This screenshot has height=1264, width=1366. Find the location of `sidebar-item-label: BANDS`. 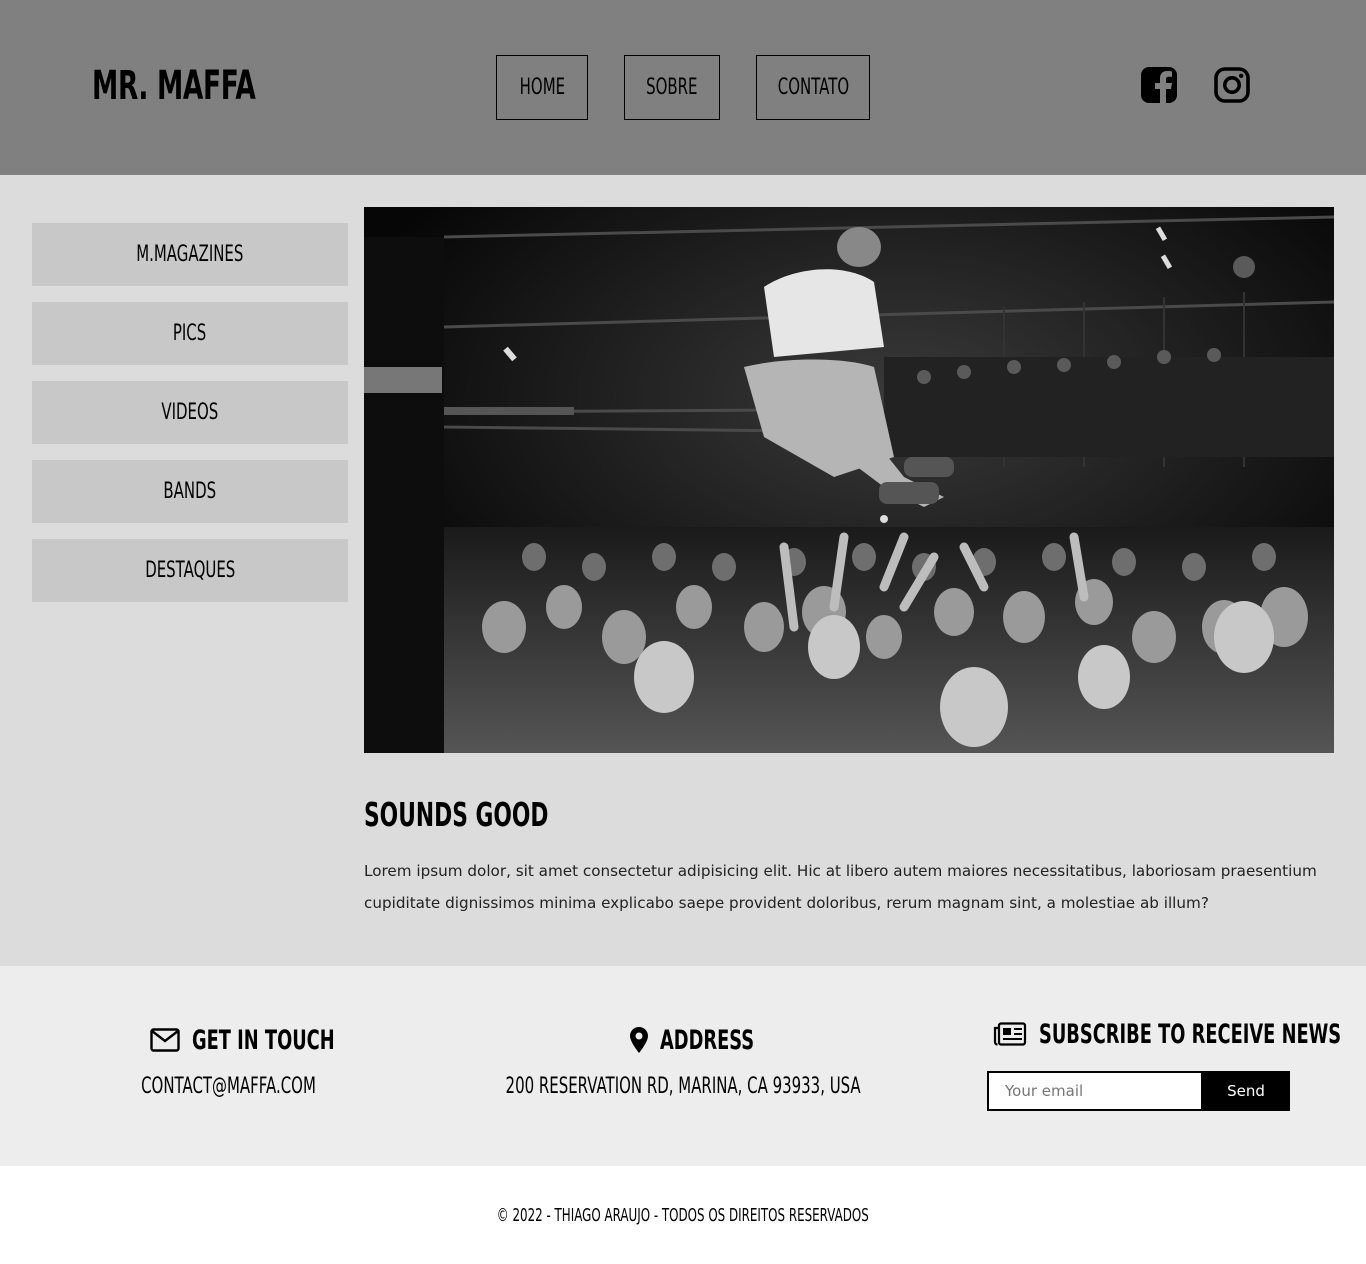

sidebar-item-label: BANDS is located at coordinates (190, 491).